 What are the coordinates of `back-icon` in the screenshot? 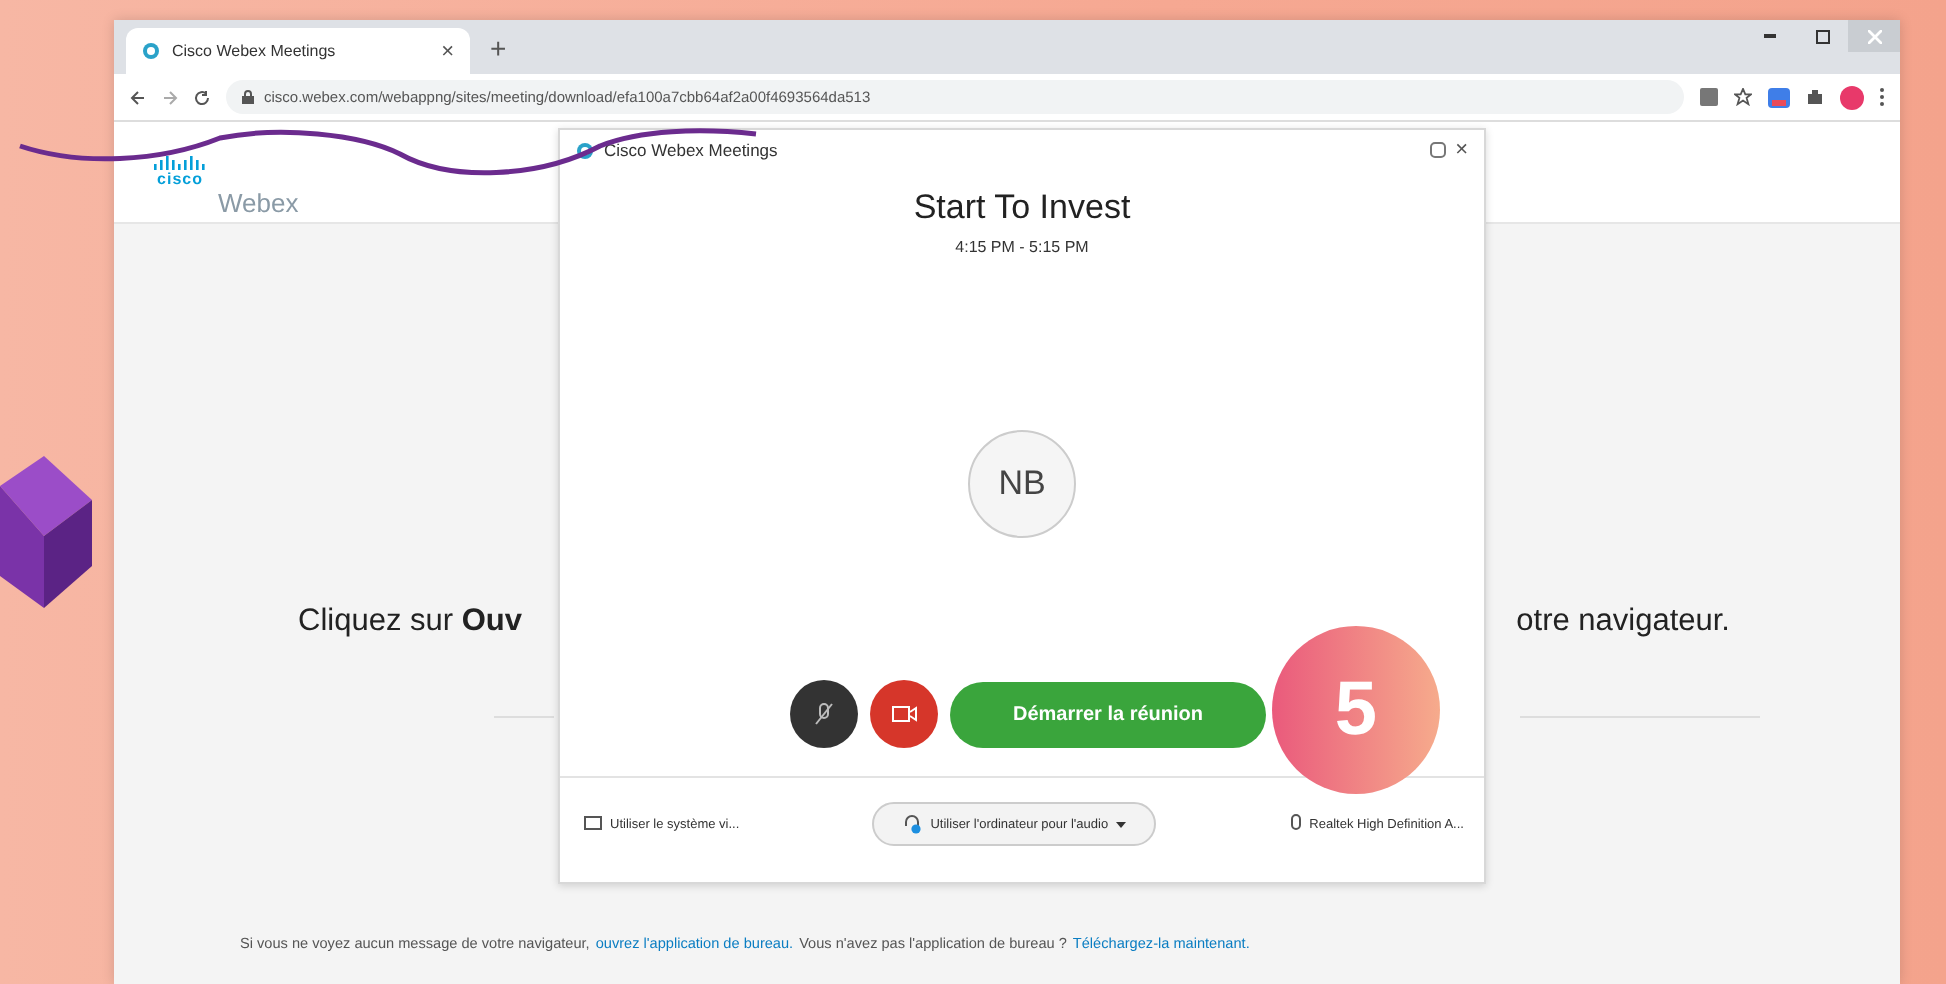 It's located at (138, 97).